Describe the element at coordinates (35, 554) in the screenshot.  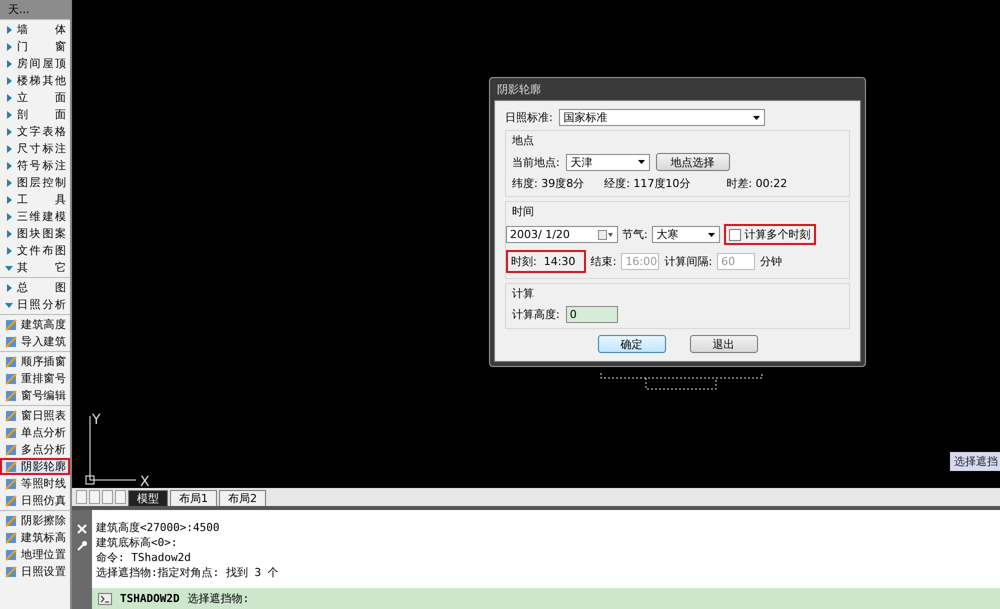
I see `menu-item: 地理位置` at that location.